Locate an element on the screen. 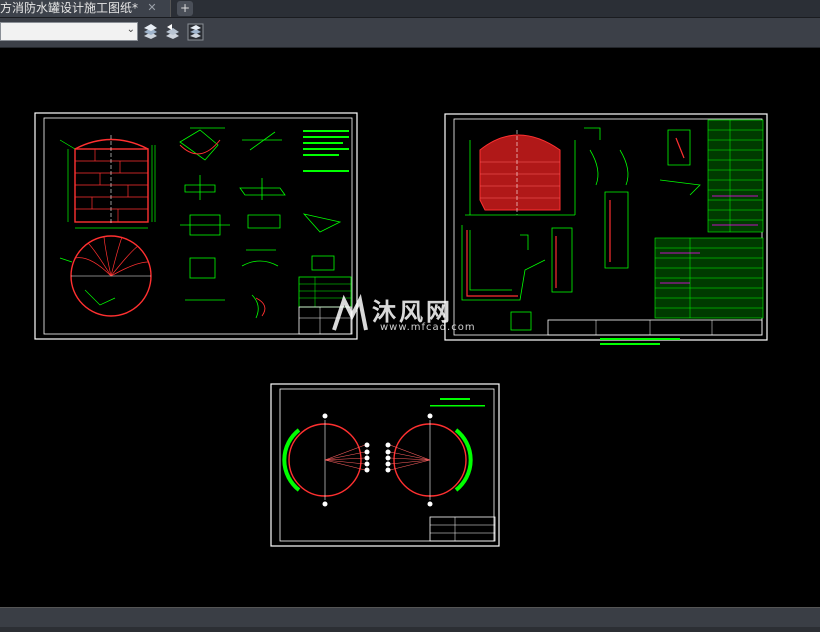 Image resolution: width=820 pixels, height=632 pixels. status-bar is located at coordinates (410, 619).